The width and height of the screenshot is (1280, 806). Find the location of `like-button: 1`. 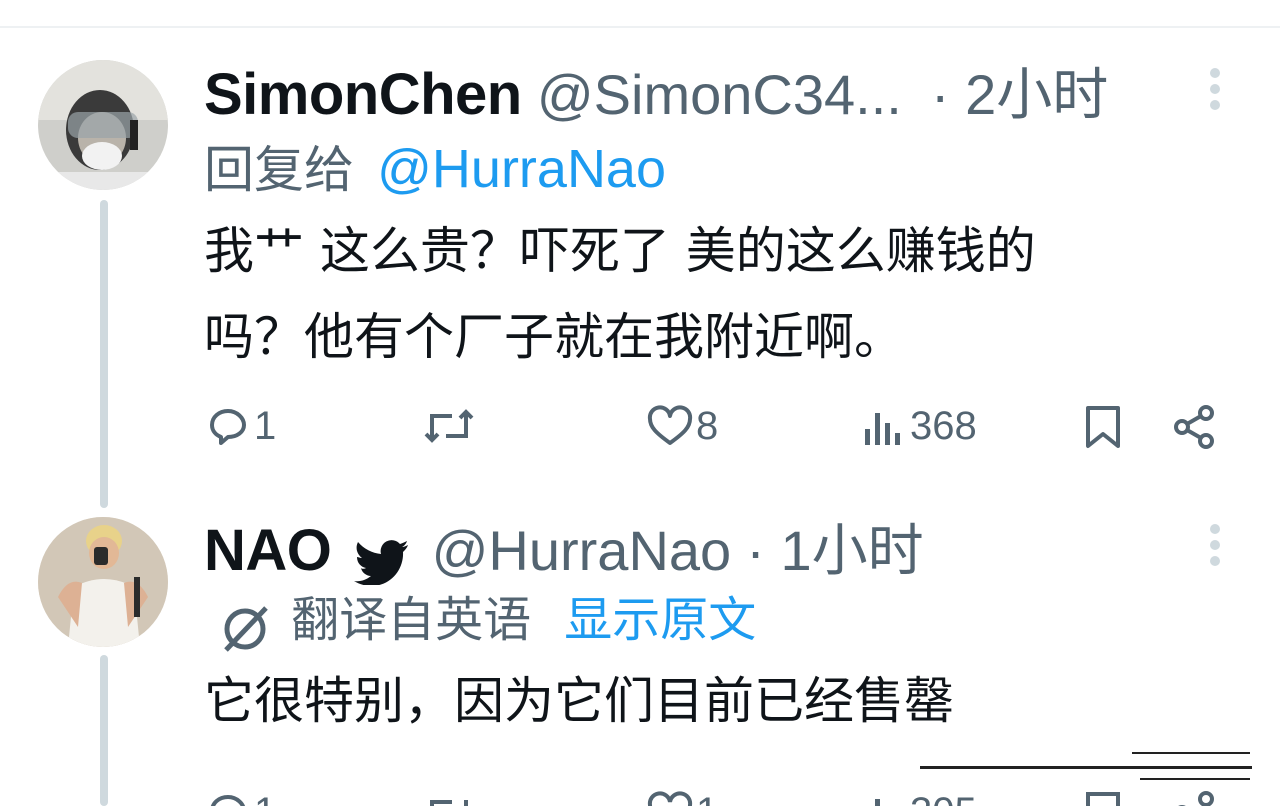

like-button: 1 is located at coordinates (682, 798).